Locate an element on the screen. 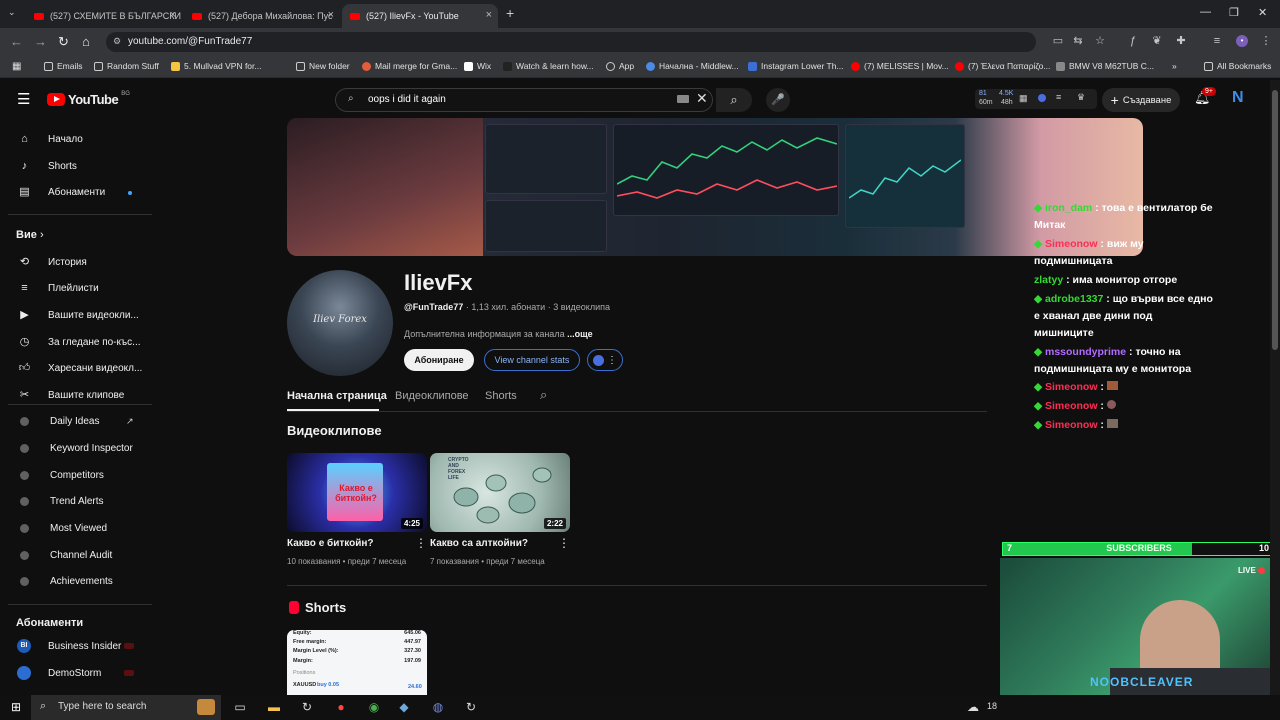  sidebar-item-shorts: ♪ Shorts is located at coordinates (76, 166).